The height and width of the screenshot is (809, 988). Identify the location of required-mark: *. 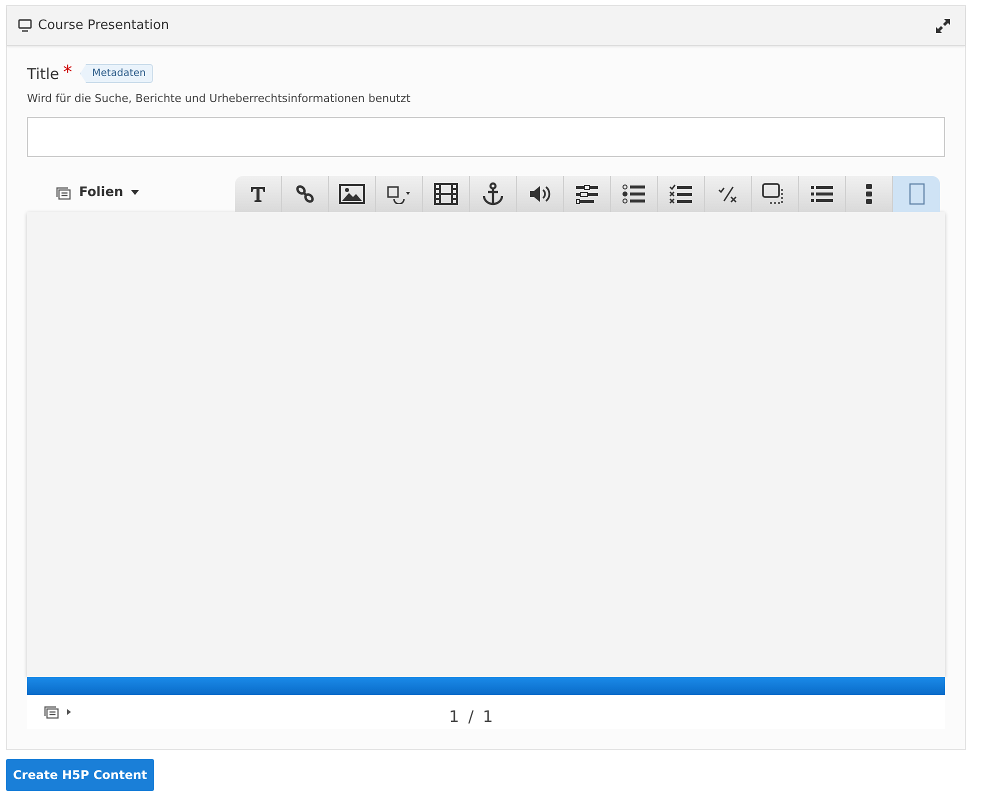
(67, 73).